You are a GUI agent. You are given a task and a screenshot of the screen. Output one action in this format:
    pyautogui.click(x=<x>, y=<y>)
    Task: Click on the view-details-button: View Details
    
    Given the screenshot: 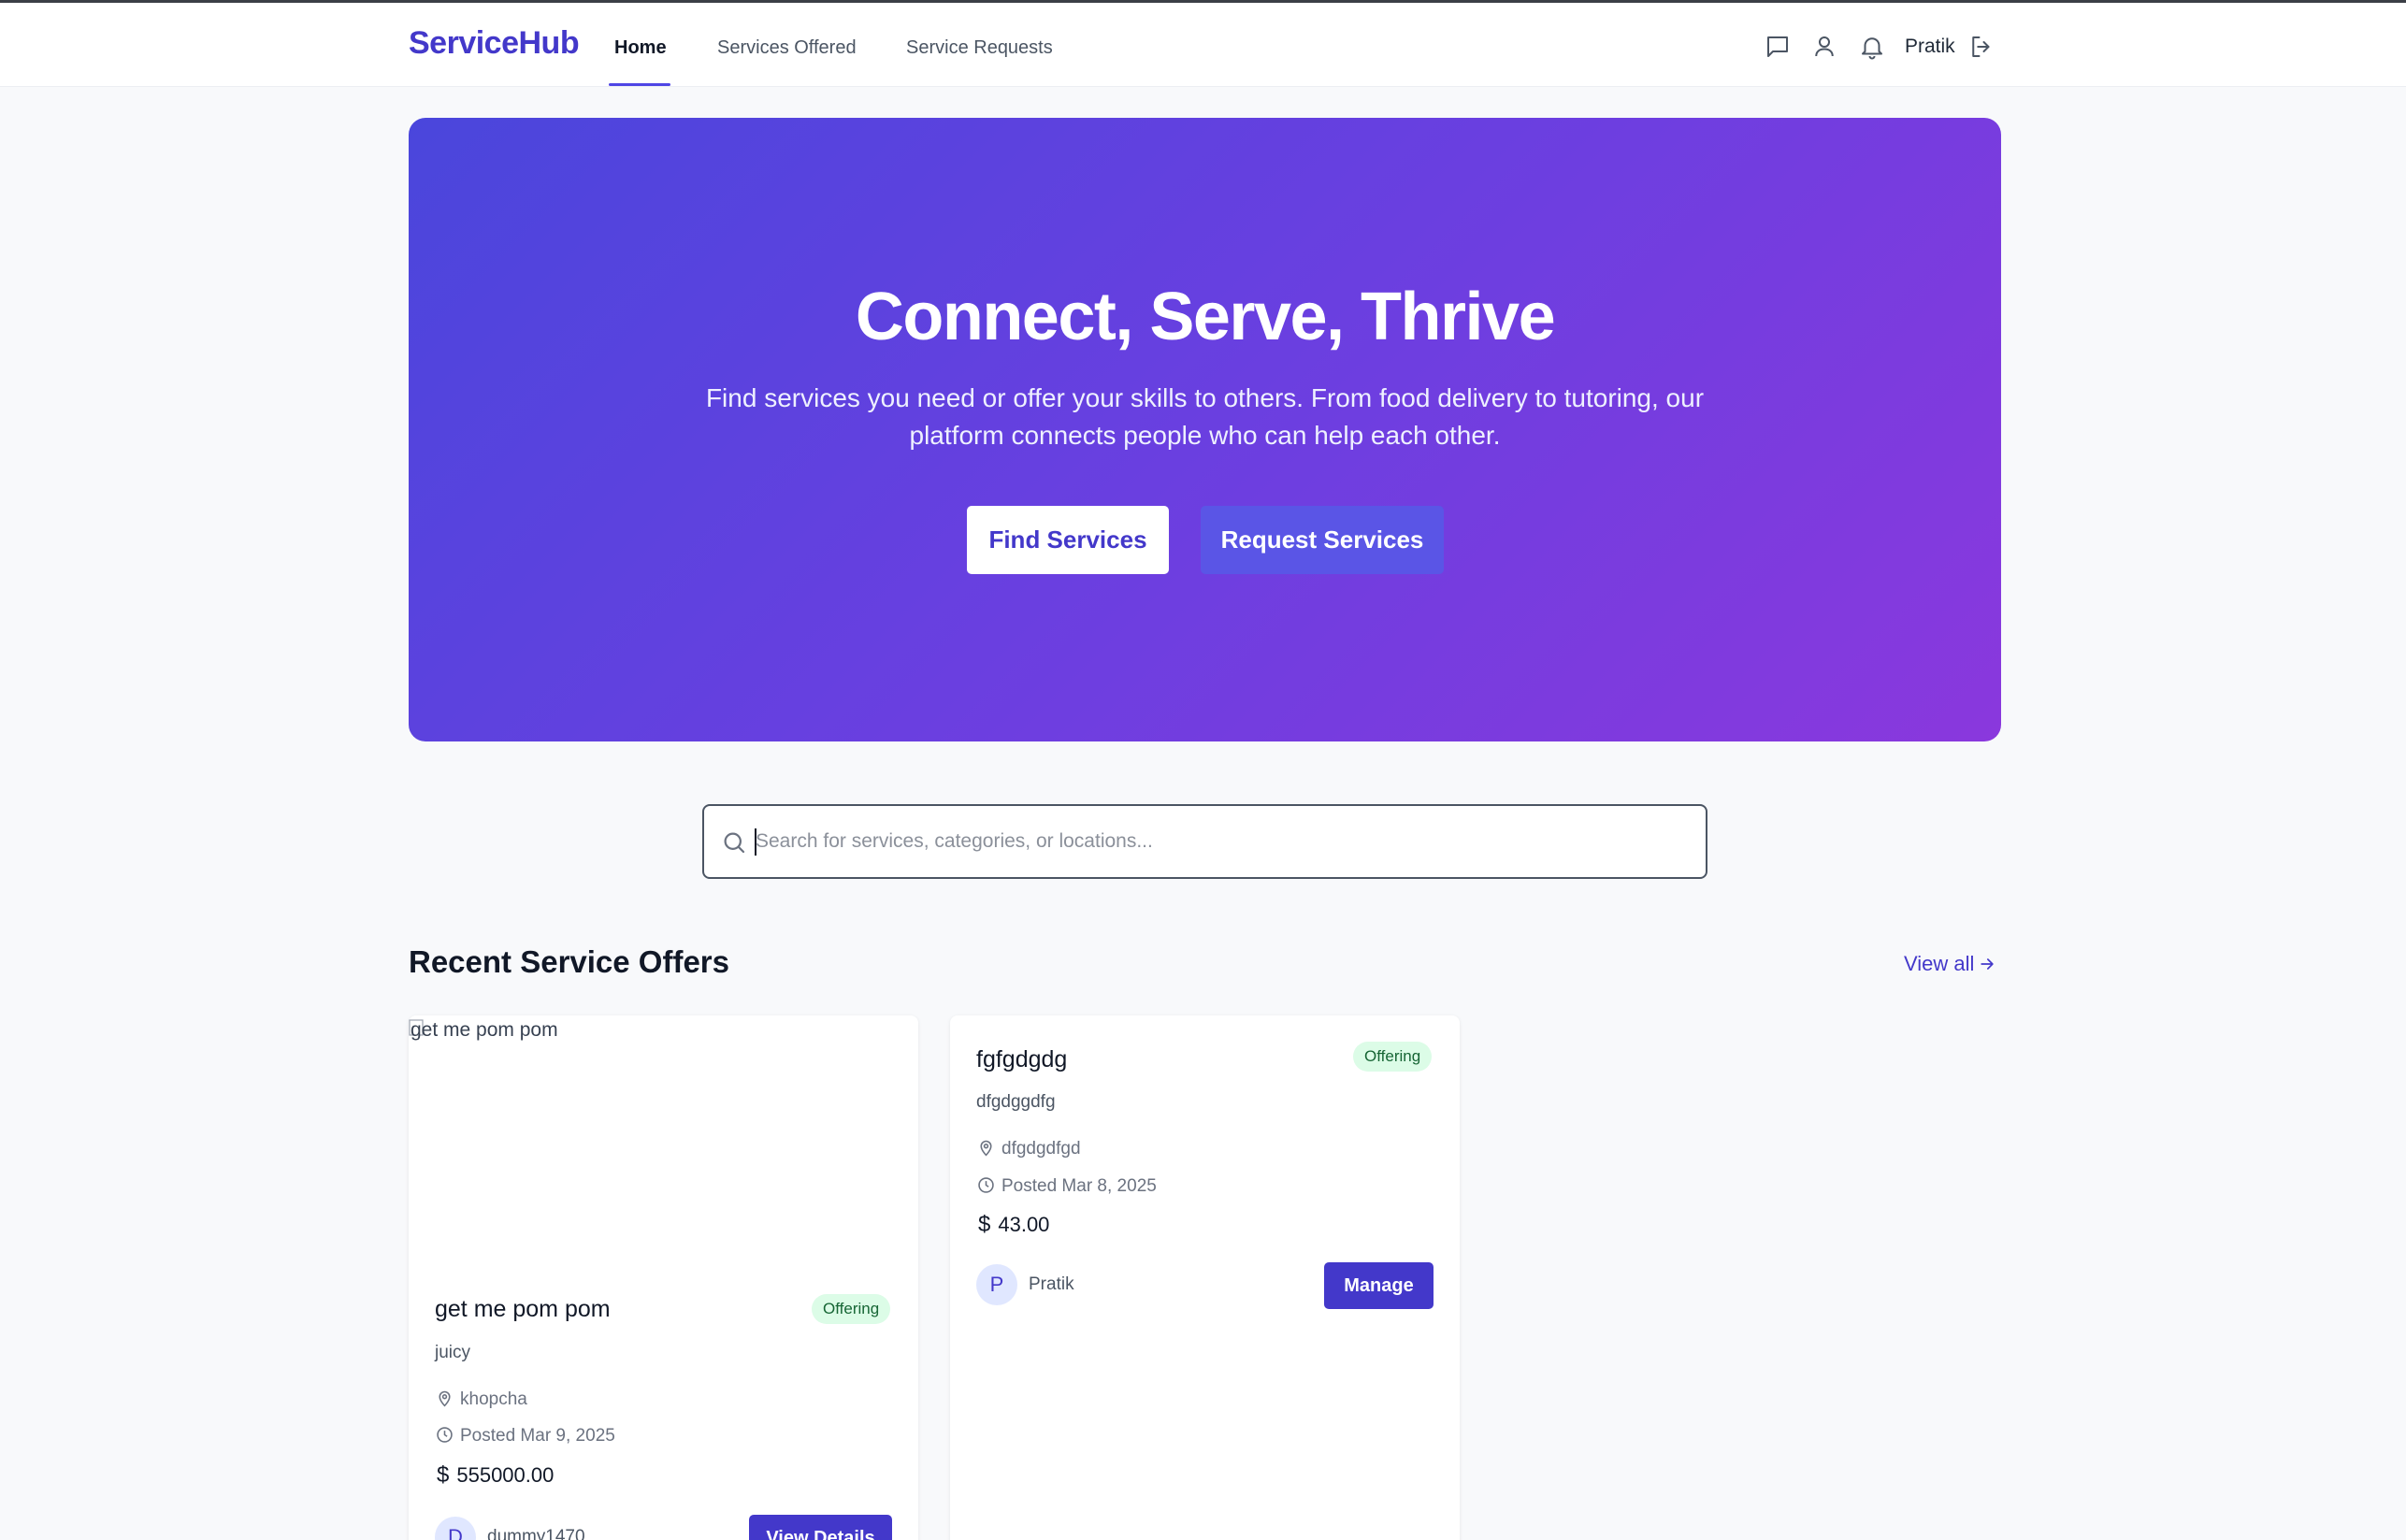 What is the action you would take?
    pyautogui.click(x=820, y=1527)
    